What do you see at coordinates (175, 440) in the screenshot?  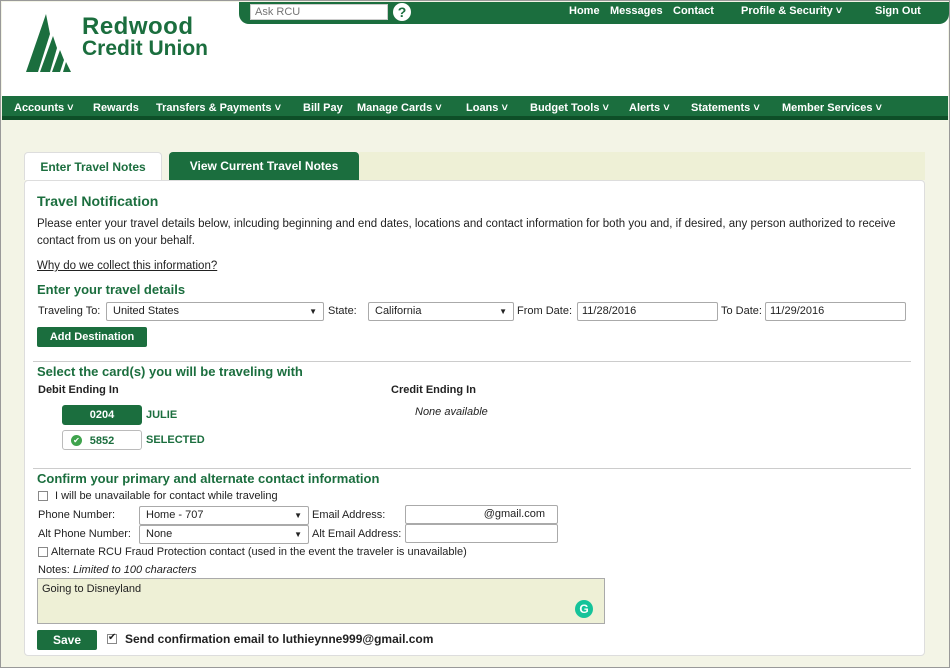 I see `card-status: SELECTED` at bounding box center [175, 440].